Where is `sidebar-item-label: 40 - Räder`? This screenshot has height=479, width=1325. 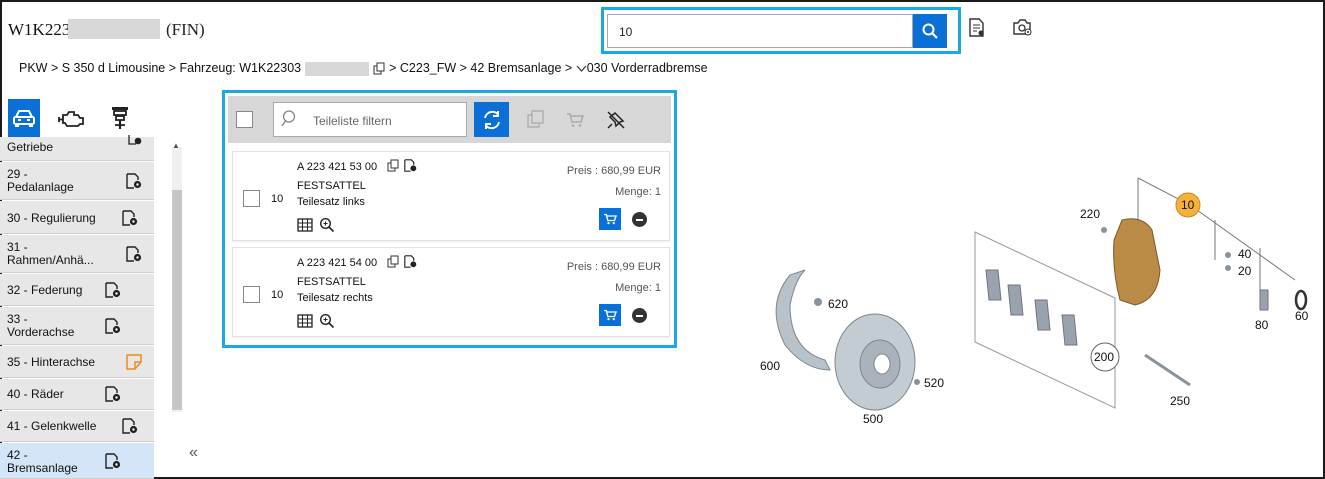 sidebar-item-label: 40 - Räder is located at coordinates (35, 394).